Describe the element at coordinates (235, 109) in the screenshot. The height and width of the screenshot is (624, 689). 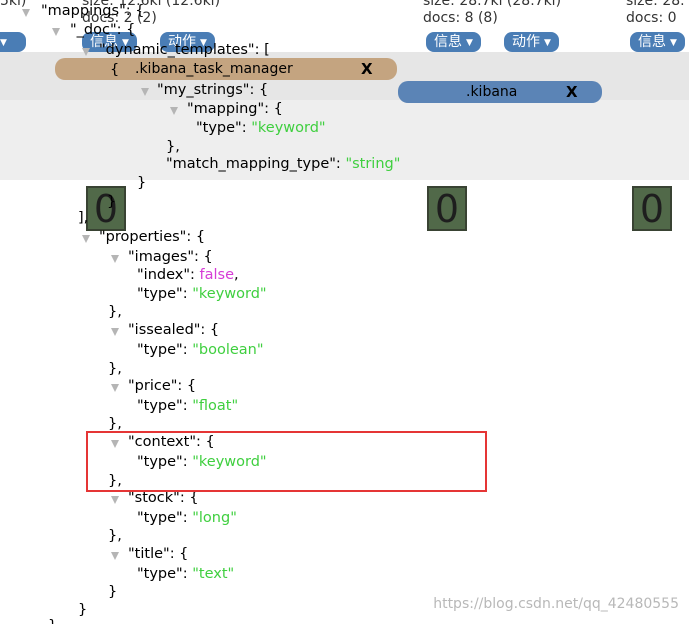
I see `json-key-mapping: "mapping": {` at that location.